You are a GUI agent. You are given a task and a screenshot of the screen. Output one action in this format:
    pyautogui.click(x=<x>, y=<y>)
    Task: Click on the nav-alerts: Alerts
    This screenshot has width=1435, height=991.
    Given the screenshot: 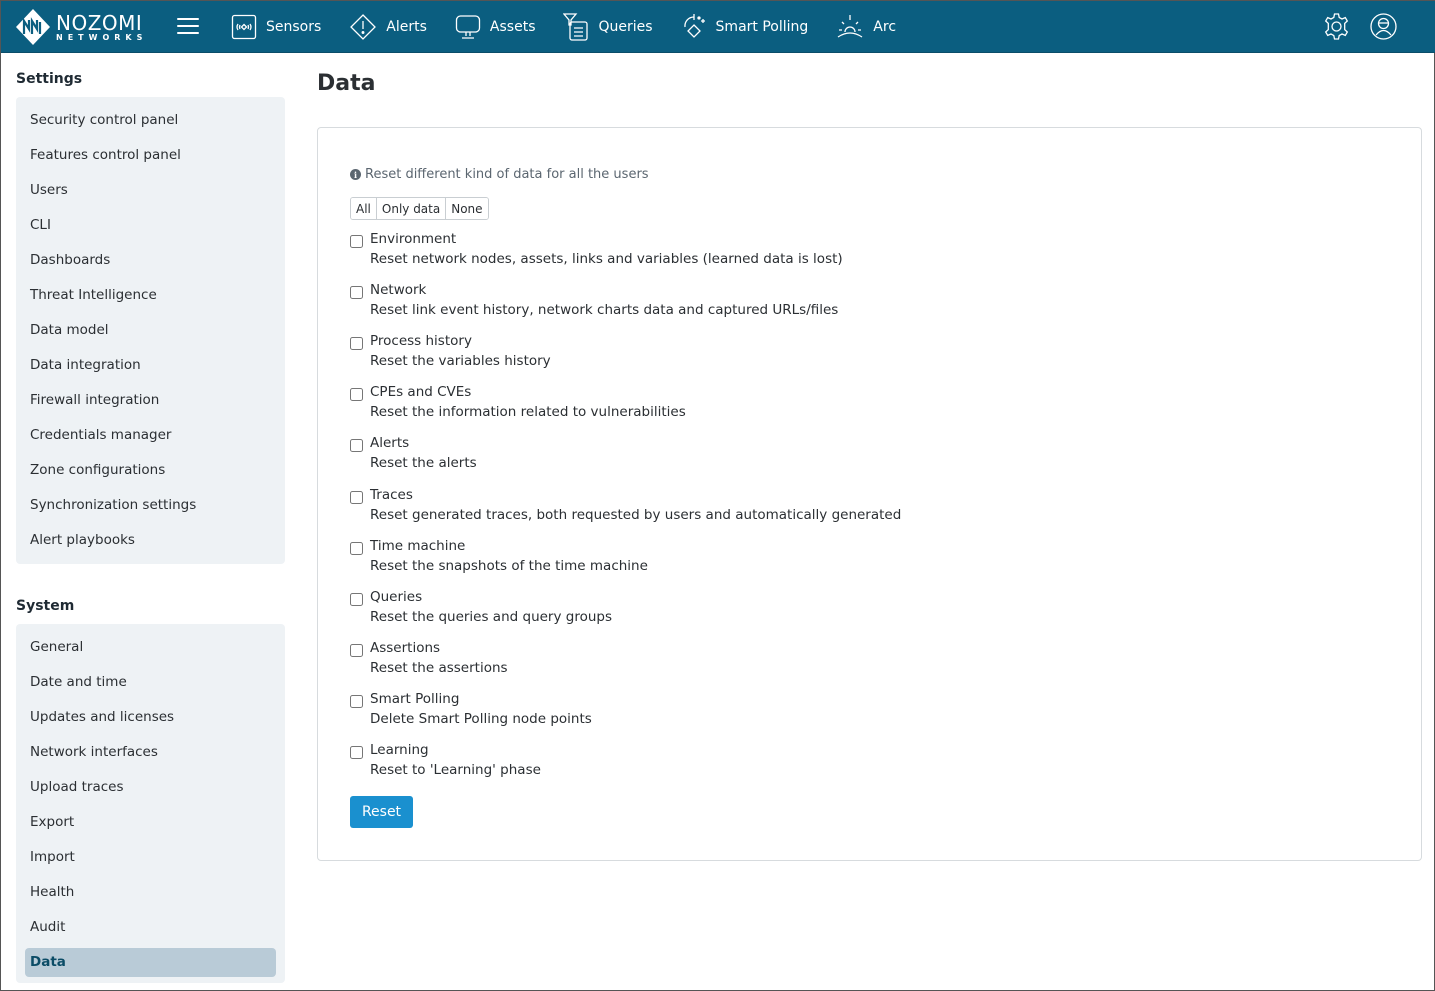 What is the action you would take?
    pyautogui.click(x=388, y=27)
    